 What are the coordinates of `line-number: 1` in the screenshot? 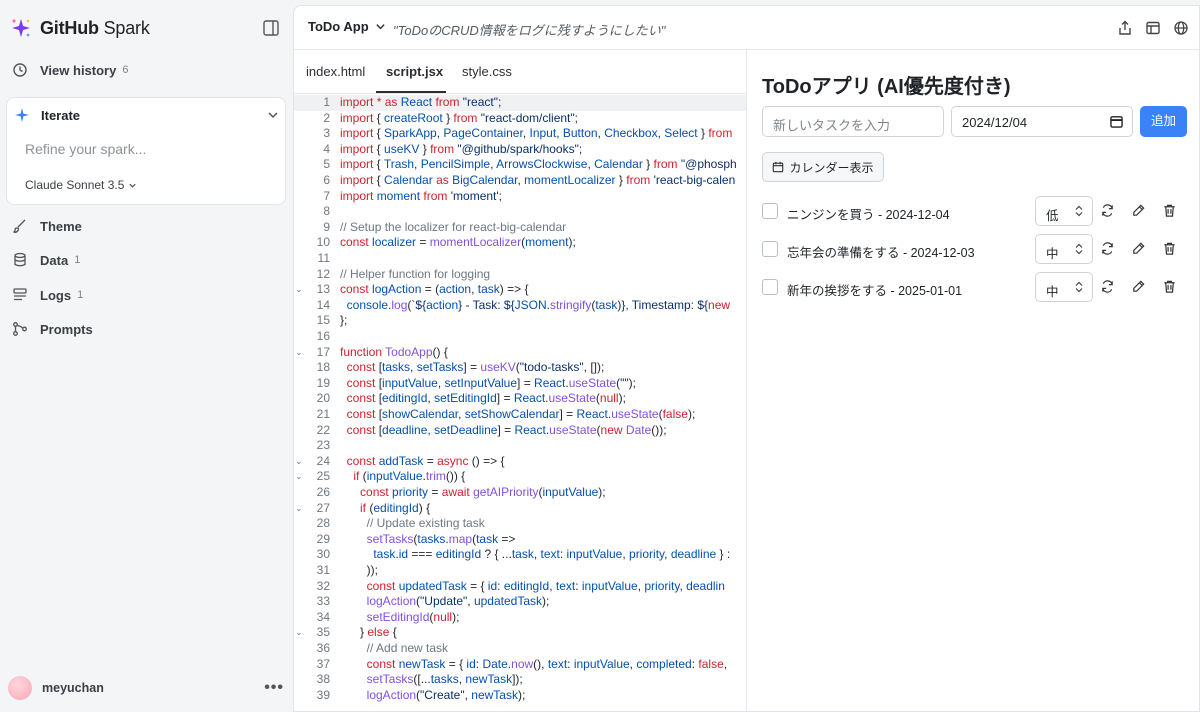 It's located at (326, 102).